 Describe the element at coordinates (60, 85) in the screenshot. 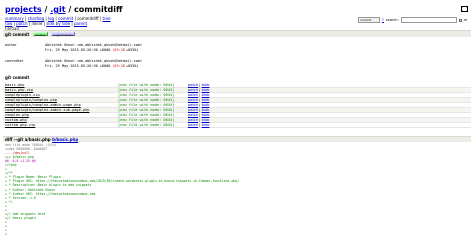

I see `file-name: basic.php` at that location.